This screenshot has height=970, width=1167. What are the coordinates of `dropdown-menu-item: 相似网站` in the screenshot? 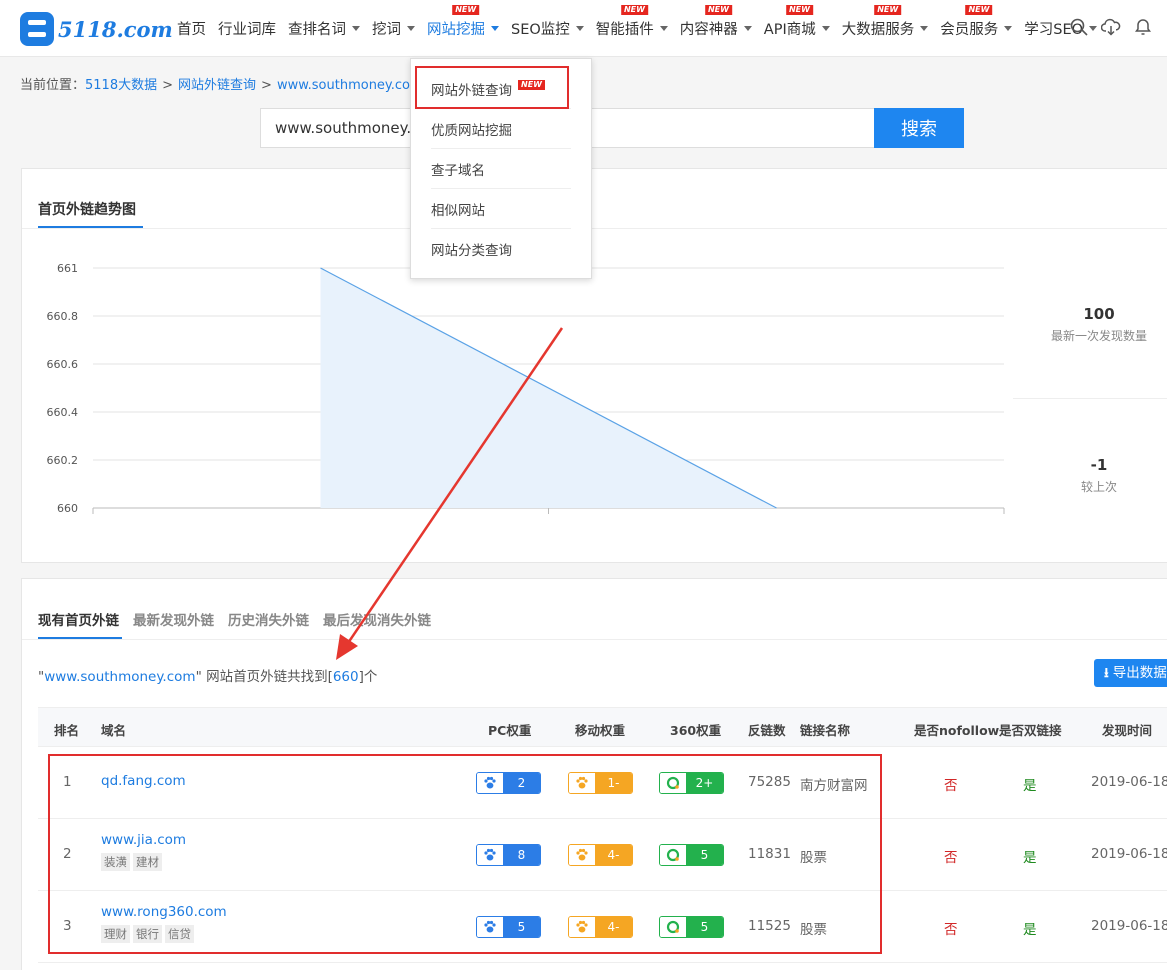 It's located at (501, 209).